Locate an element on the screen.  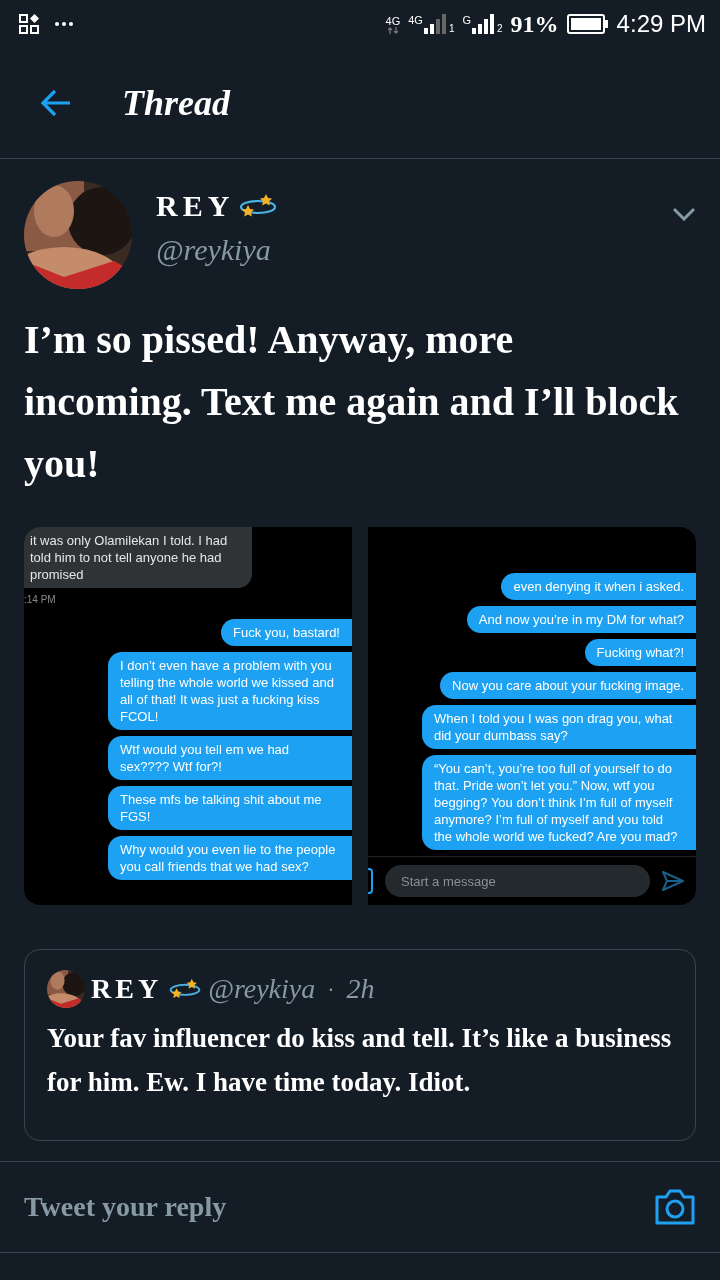
message-bubble: When I told you I was gon drag you, what did your dumbass say? is located at coordinates (559, 727).